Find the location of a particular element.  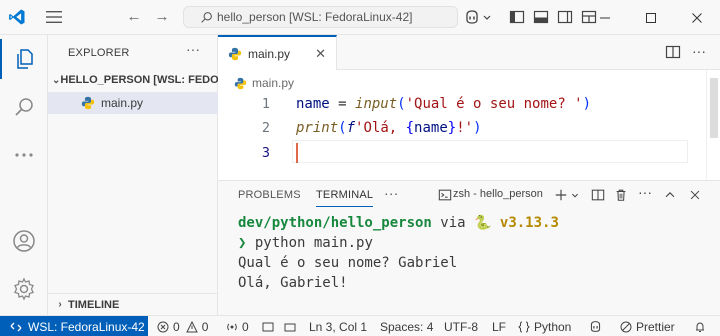

warning-icon is located at coordinates (191, 326).